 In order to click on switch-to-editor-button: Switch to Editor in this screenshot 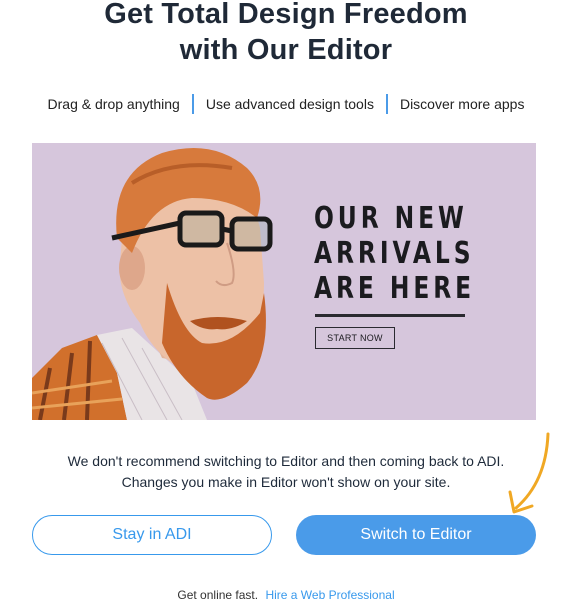, I will do `click(416, 535)`.